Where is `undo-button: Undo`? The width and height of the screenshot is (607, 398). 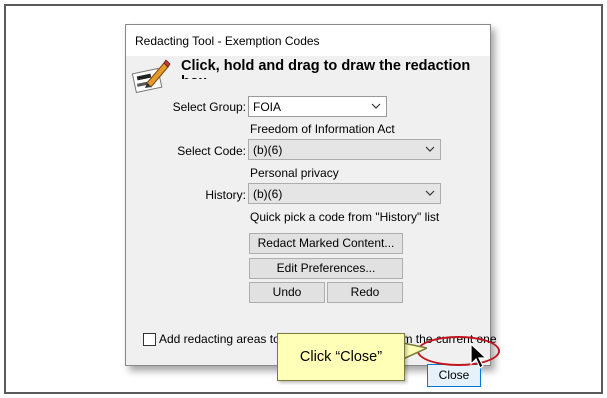 undo-button: Undo is located at coordinates (287, 292).